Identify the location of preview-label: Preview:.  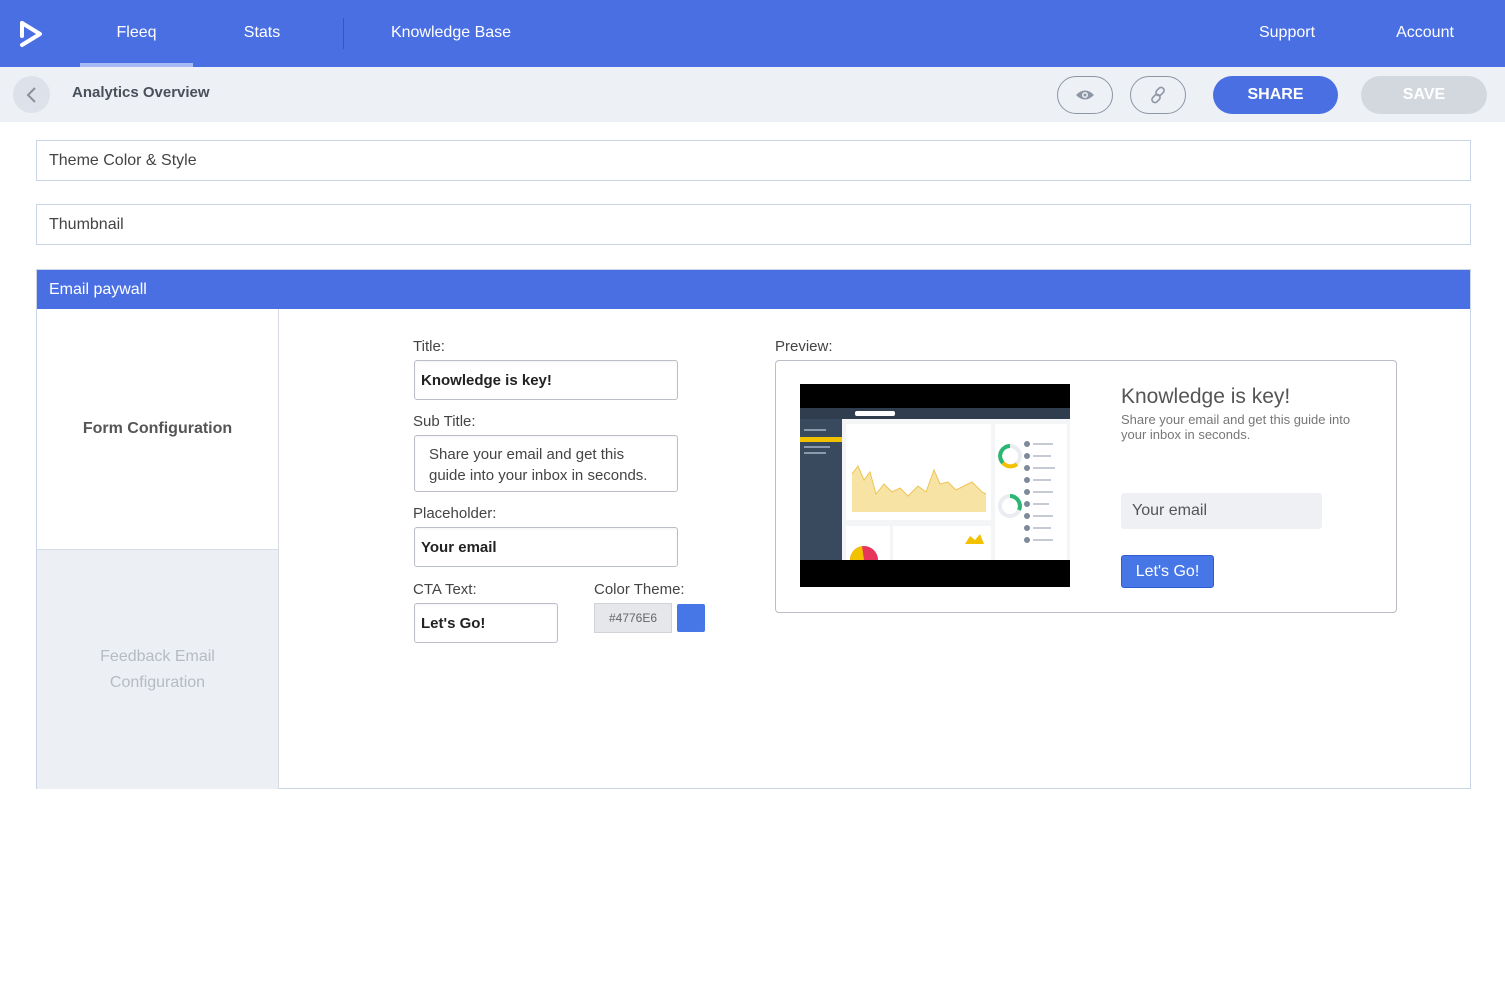
(804, 346).